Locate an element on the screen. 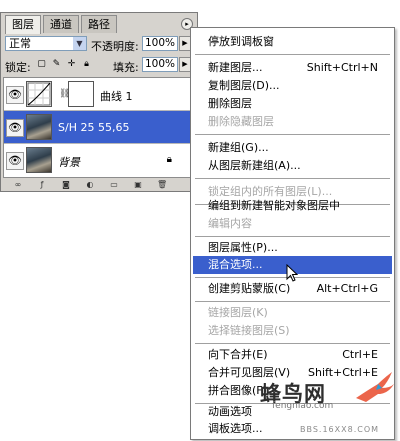 This screenshot has height=441, width=400. layers-list: 👁︎ ⛓︎ 曲线 1 👁︎ S/H 25 55,65 👁︎ 背景 🔒︎ is located at coordinates (99, 127).